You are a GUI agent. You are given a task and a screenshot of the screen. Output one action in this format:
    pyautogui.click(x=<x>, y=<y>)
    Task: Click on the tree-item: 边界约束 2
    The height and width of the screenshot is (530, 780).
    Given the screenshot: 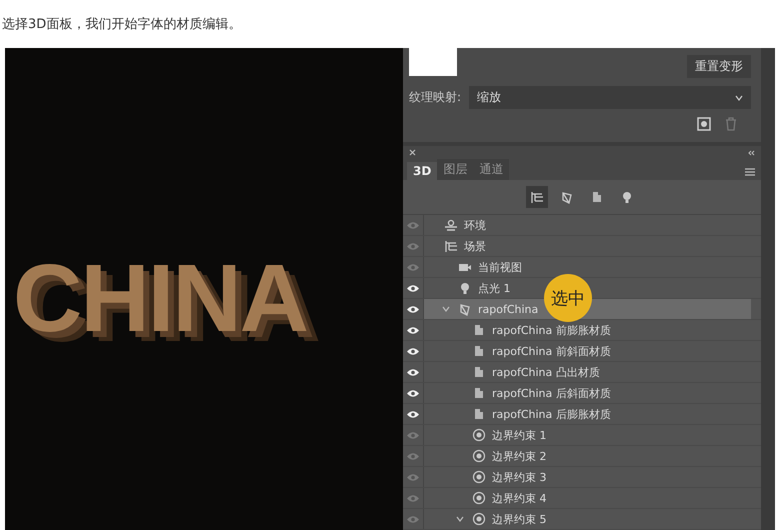 What is the action you would take?
    pyautogui.click(x=488, y=456)
    